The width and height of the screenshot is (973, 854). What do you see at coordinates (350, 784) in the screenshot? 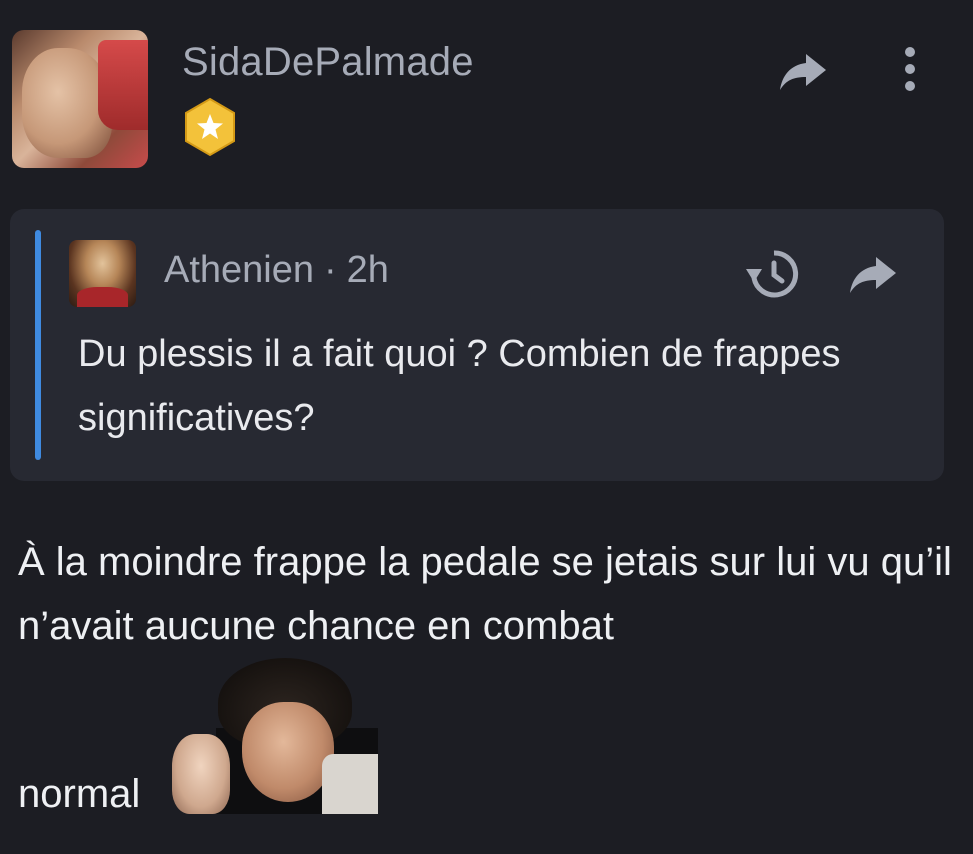
I see `sticker-shirt` at bounding box center [350, 784].